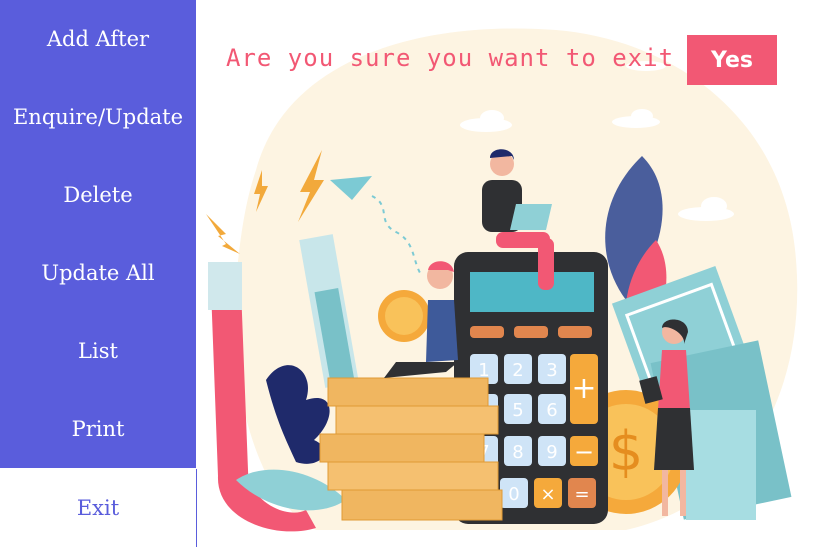 This screenshot has width=814, height=547. I want to click on calc-key-8: 8, so click(517, 452).